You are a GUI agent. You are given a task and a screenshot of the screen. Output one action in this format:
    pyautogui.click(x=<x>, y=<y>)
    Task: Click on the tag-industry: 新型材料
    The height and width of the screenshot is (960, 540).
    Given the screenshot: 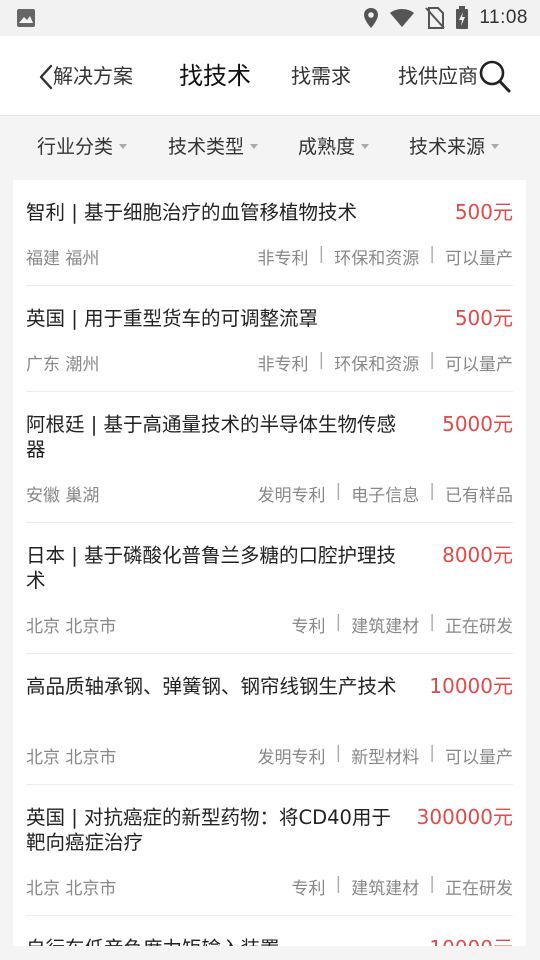 What is the action you would take?
    pyautogui.click(x=385, y=758)
    